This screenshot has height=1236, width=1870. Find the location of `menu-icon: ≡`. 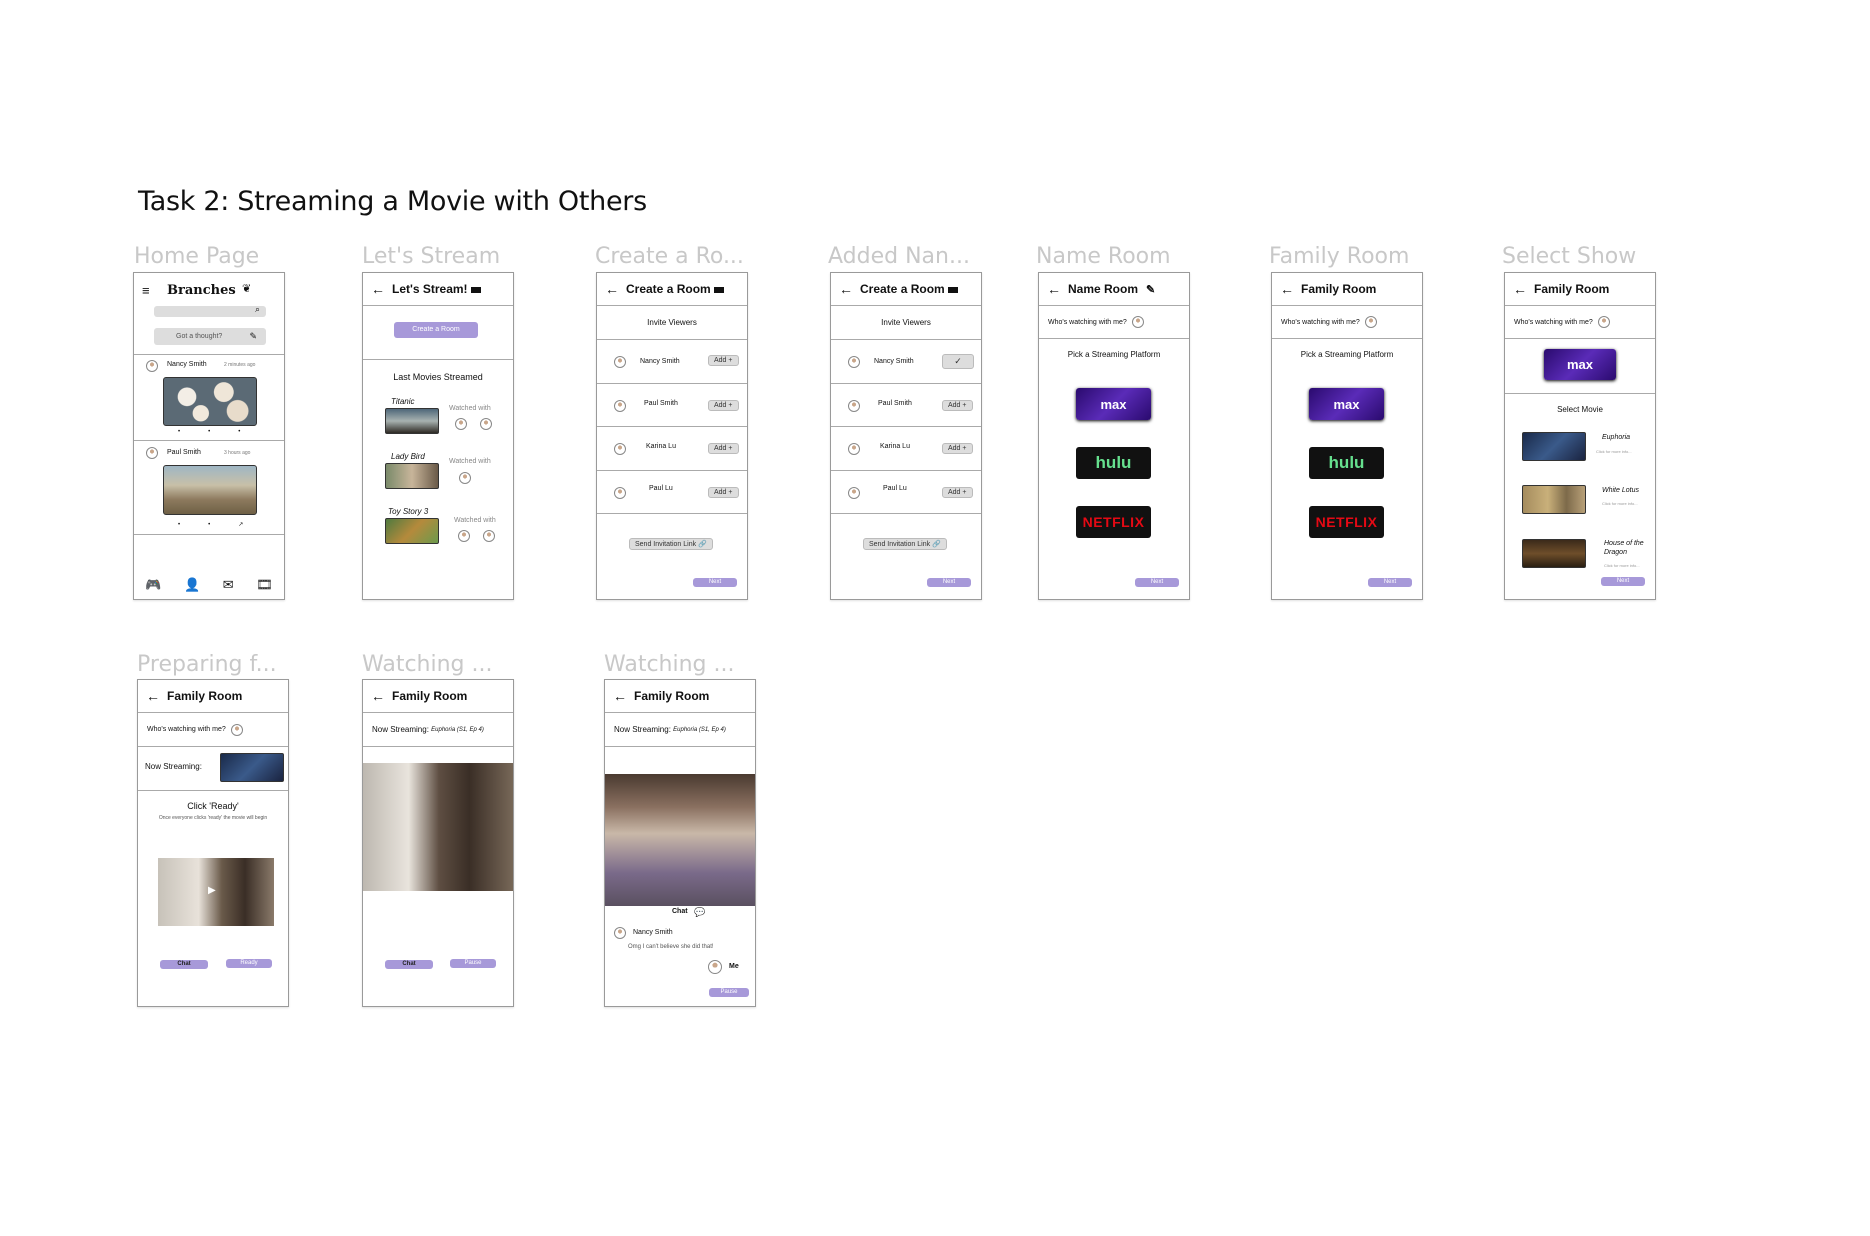

menu-icon: ≡ is located at coordinates (146, 290).